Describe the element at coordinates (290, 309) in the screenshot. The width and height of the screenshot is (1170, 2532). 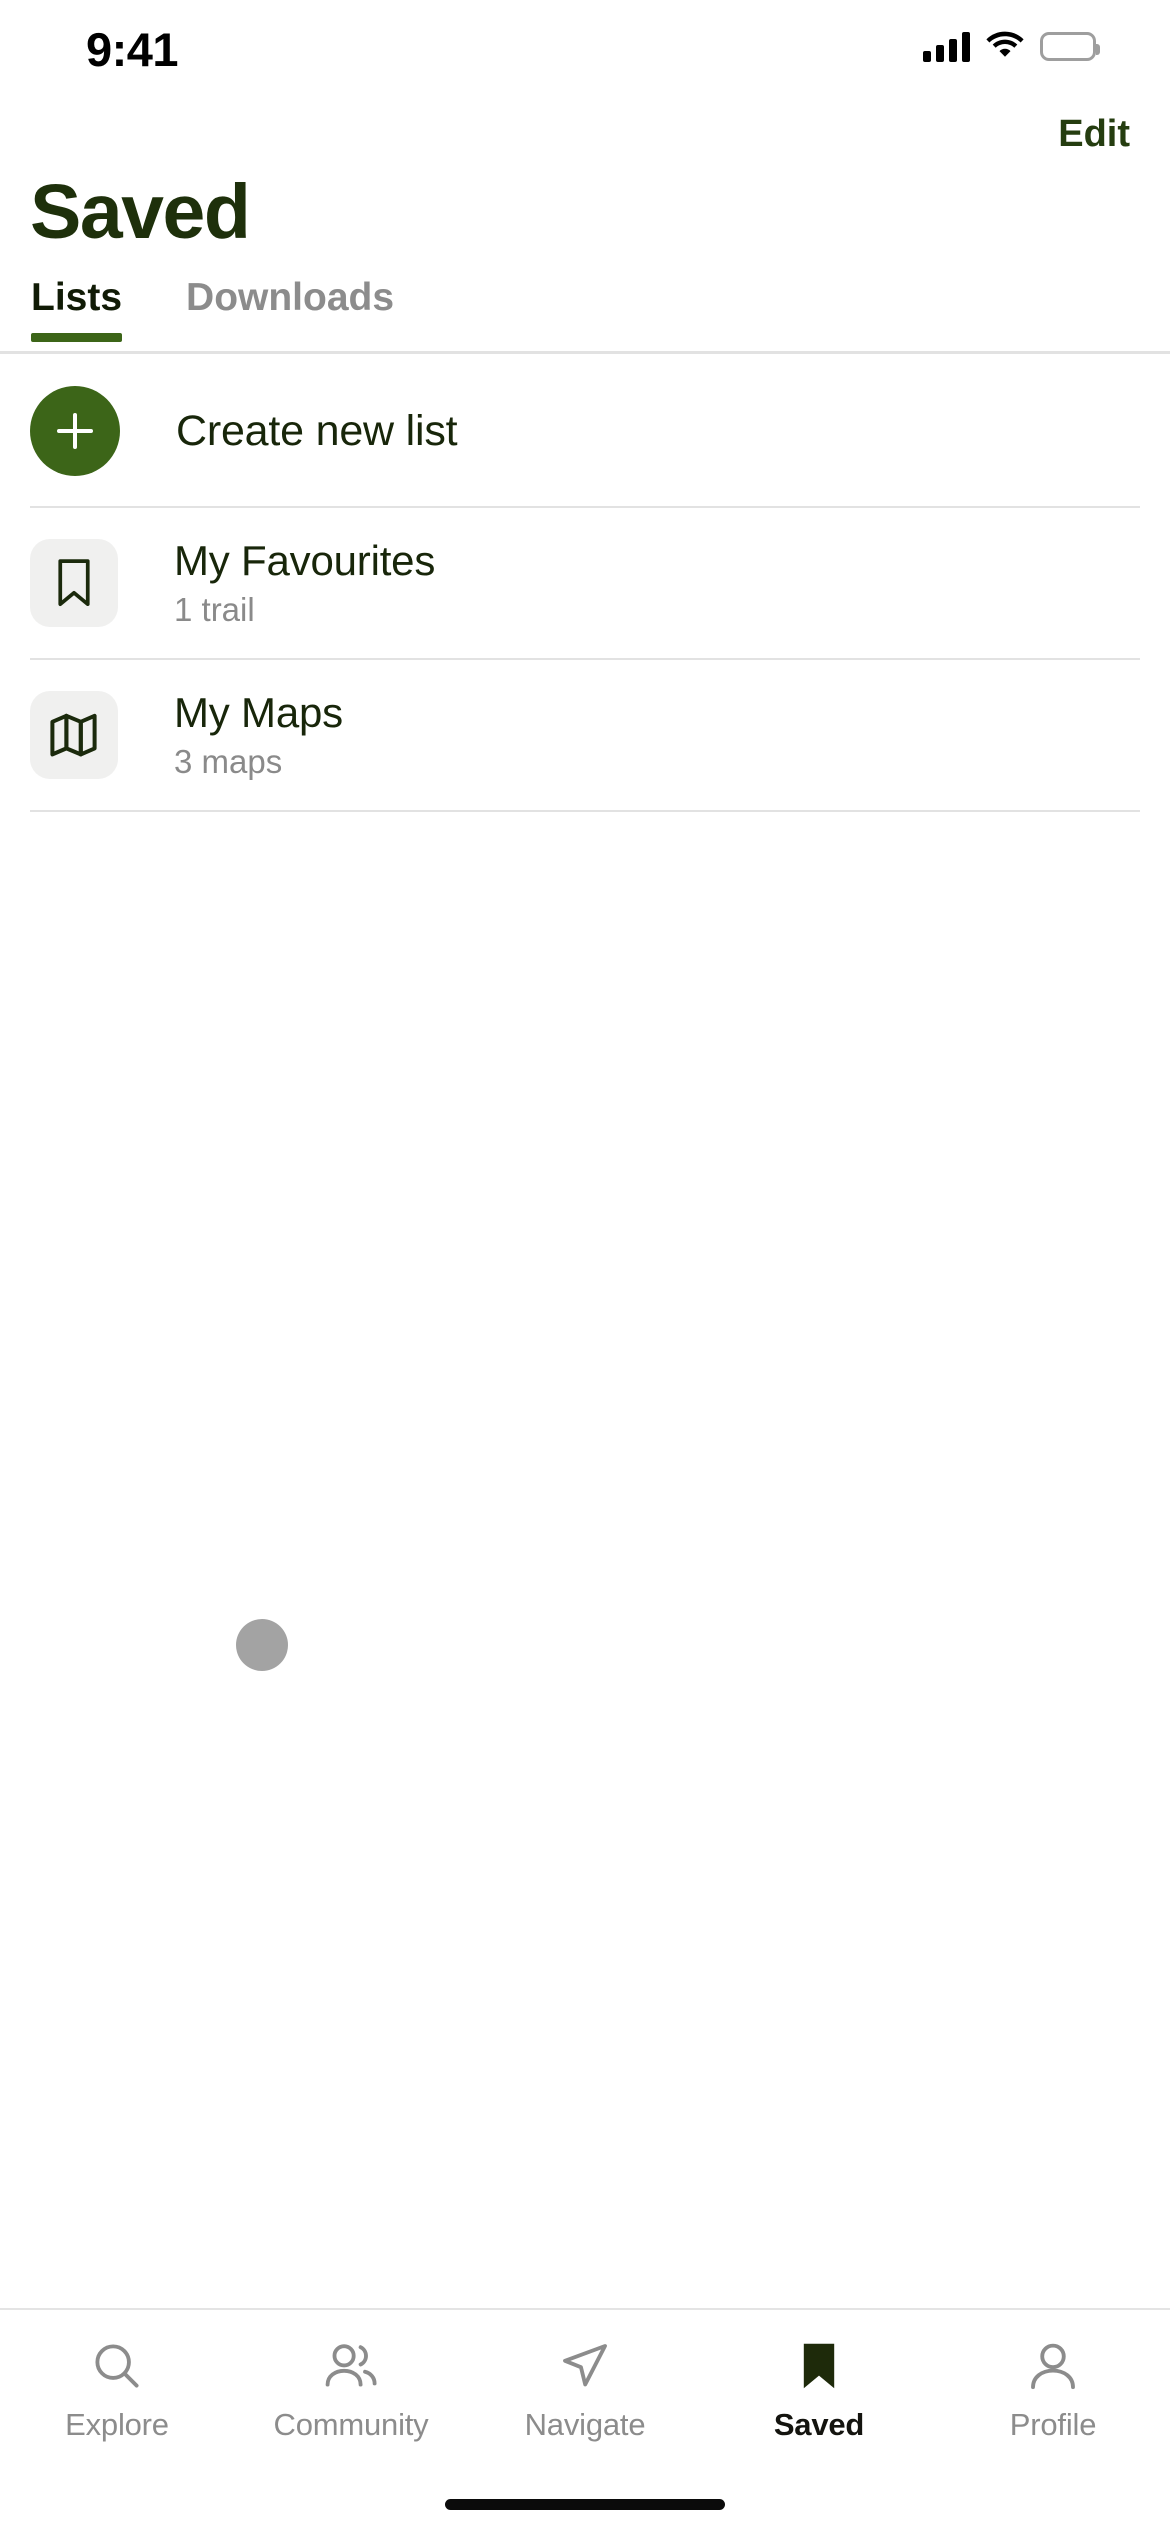
I see `tab-downloads: Downloads` at that location.